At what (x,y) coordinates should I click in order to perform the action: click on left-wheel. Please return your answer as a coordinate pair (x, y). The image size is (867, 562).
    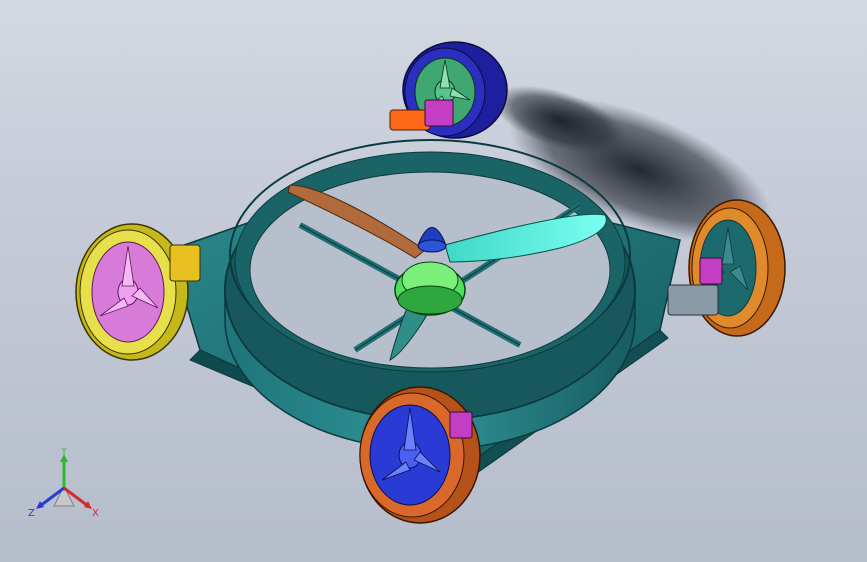
    Looking at the image, I should click on (132, 292).